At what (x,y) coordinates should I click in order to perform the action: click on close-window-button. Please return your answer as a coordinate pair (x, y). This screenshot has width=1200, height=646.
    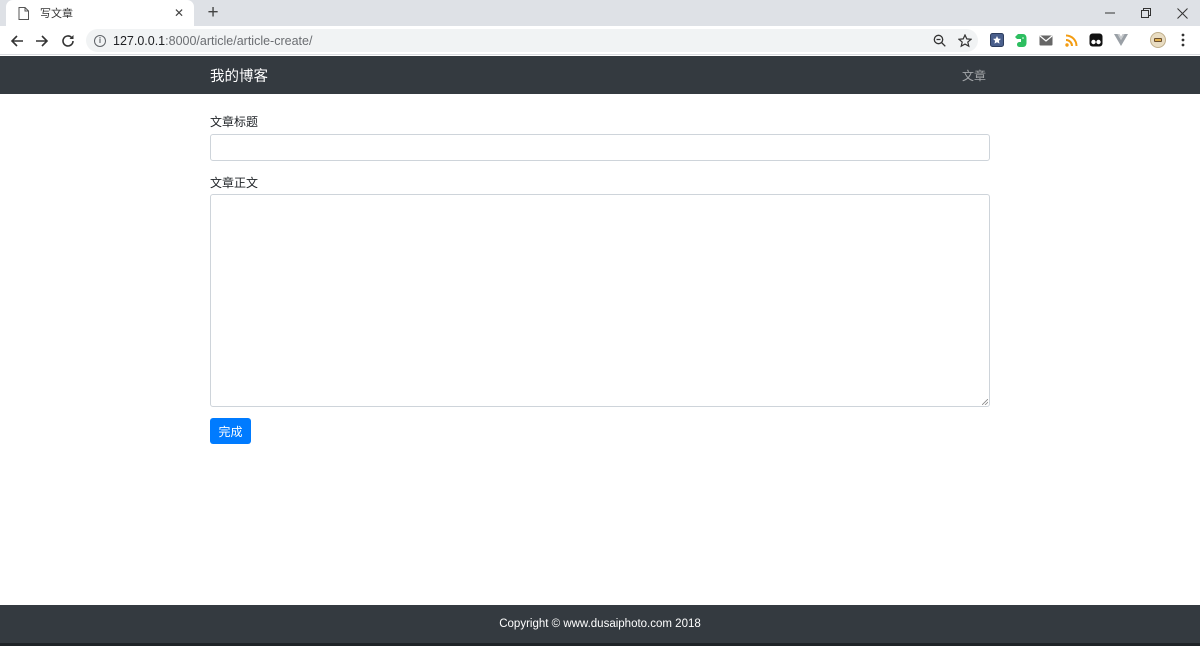
    Looking at the image, I should click on (1182, 13).